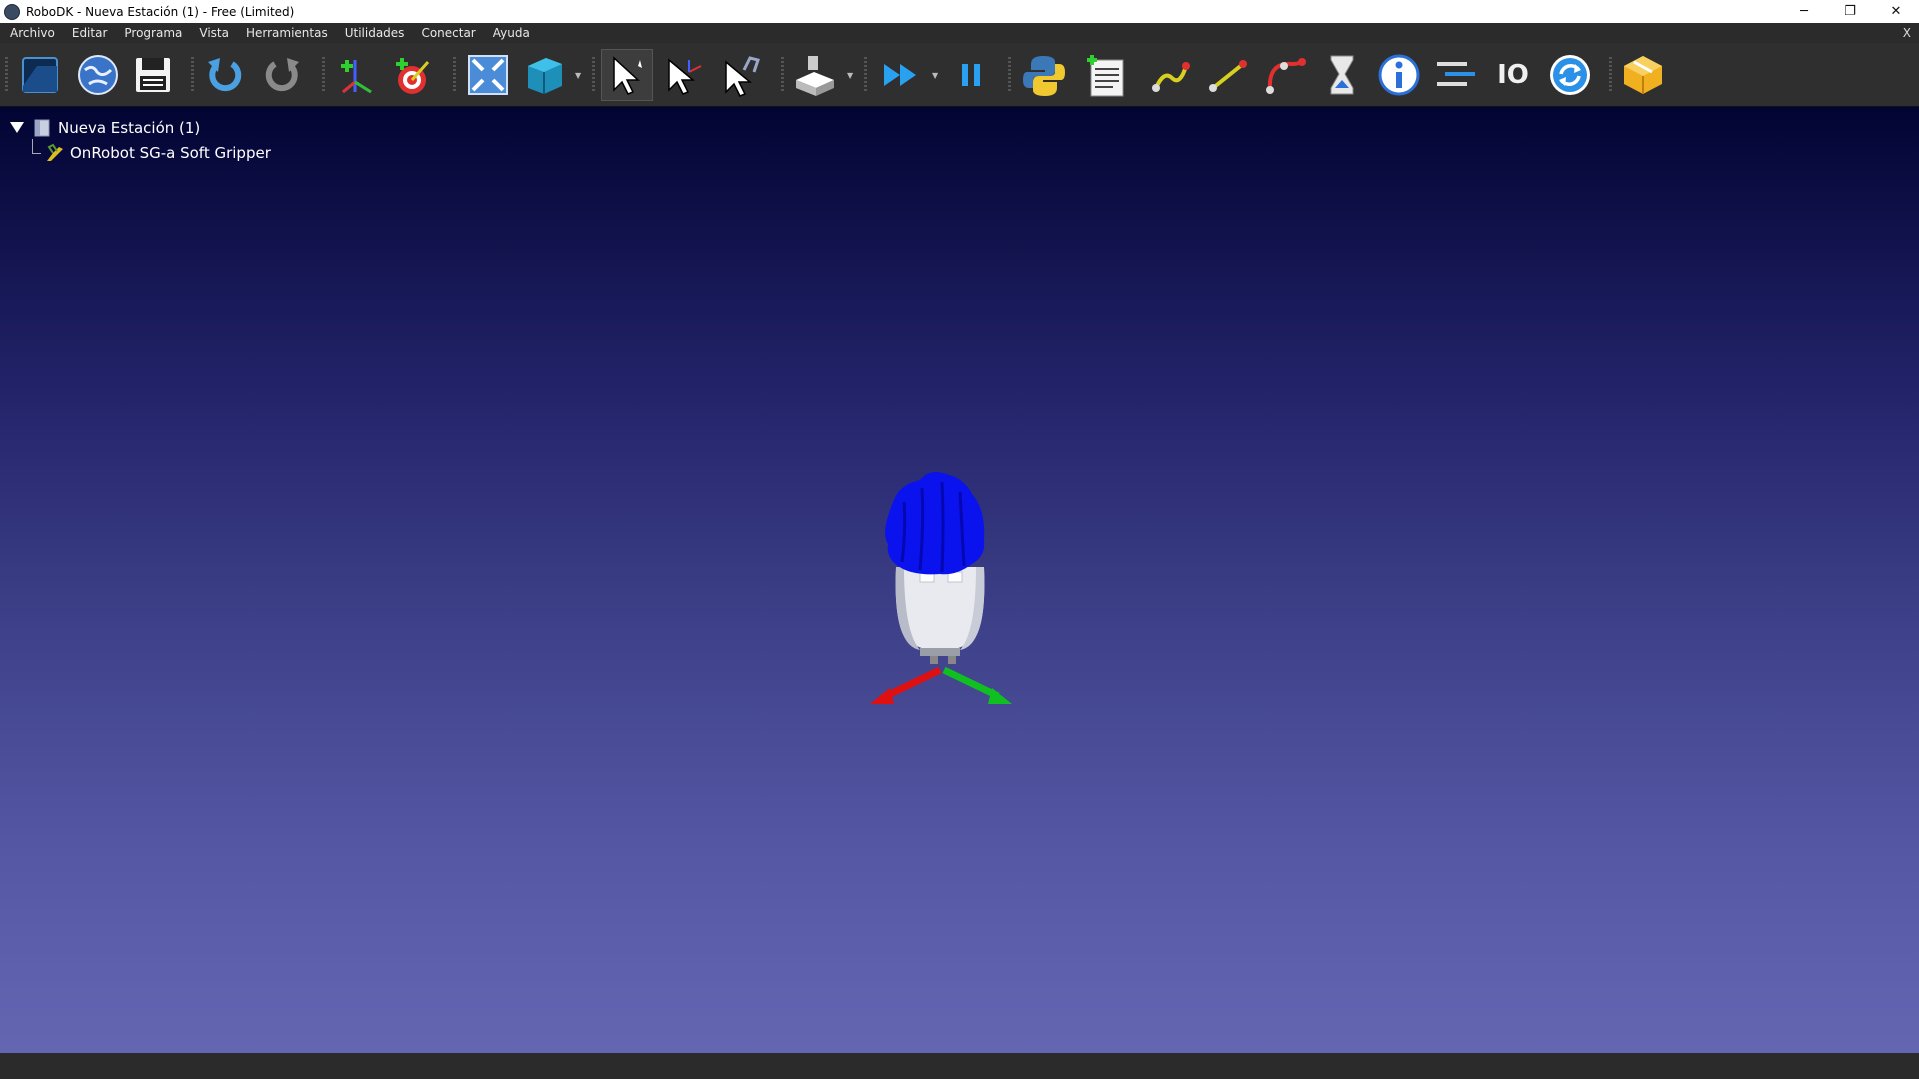  Describe the element at coordinates (42, 127) in the screenshot. I see `station-icon` at that location.